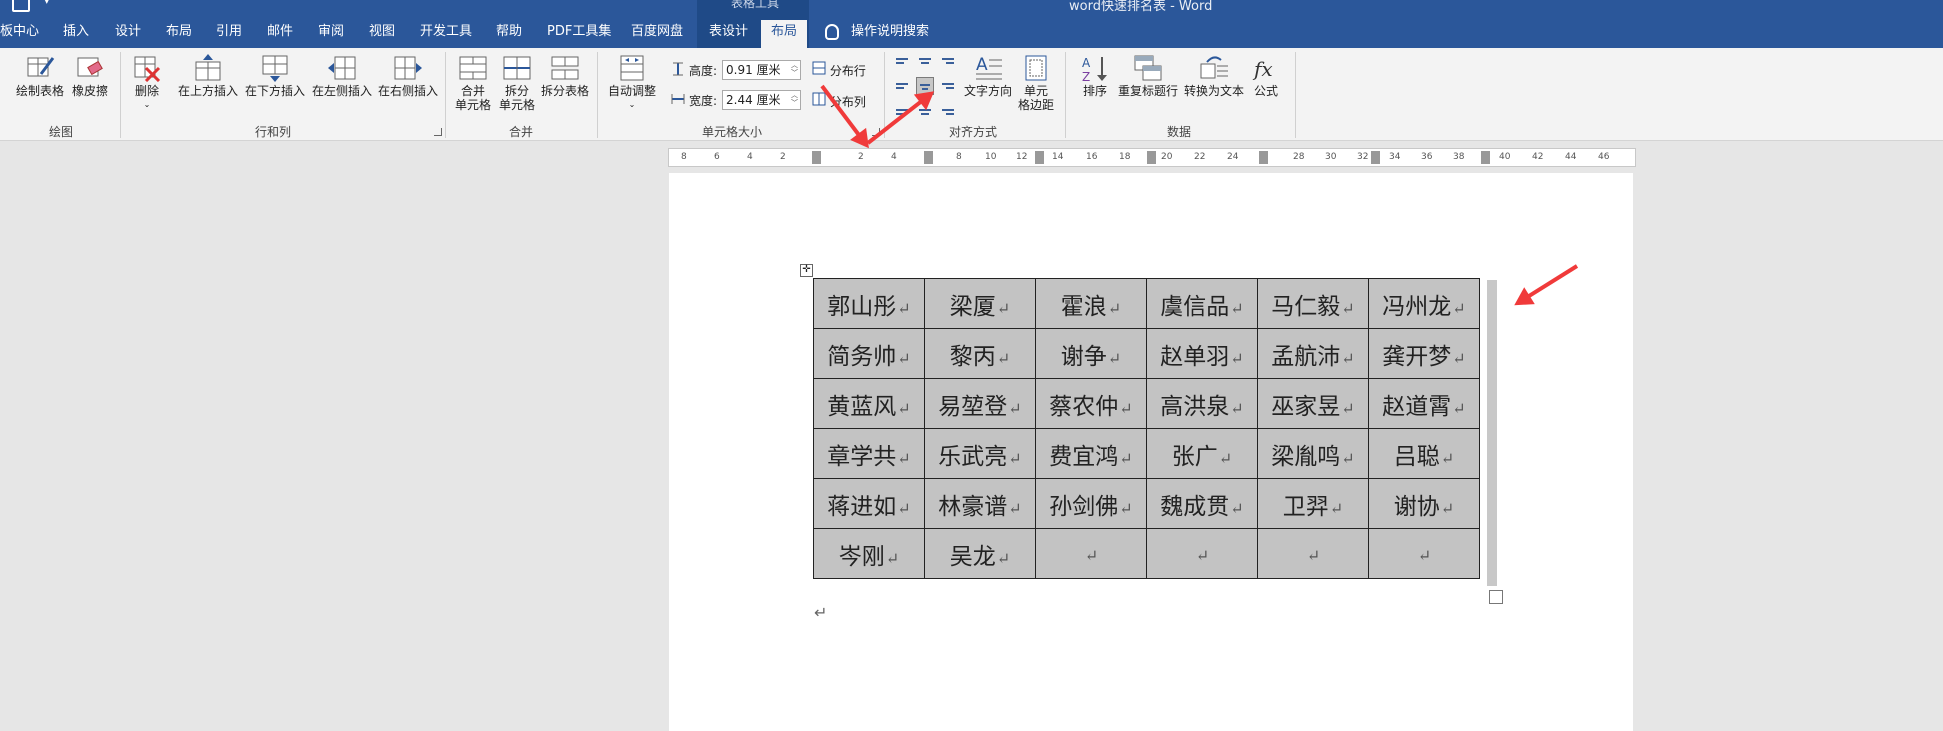  I want to click on tab-board-center: 板中心, so click(19, 34).